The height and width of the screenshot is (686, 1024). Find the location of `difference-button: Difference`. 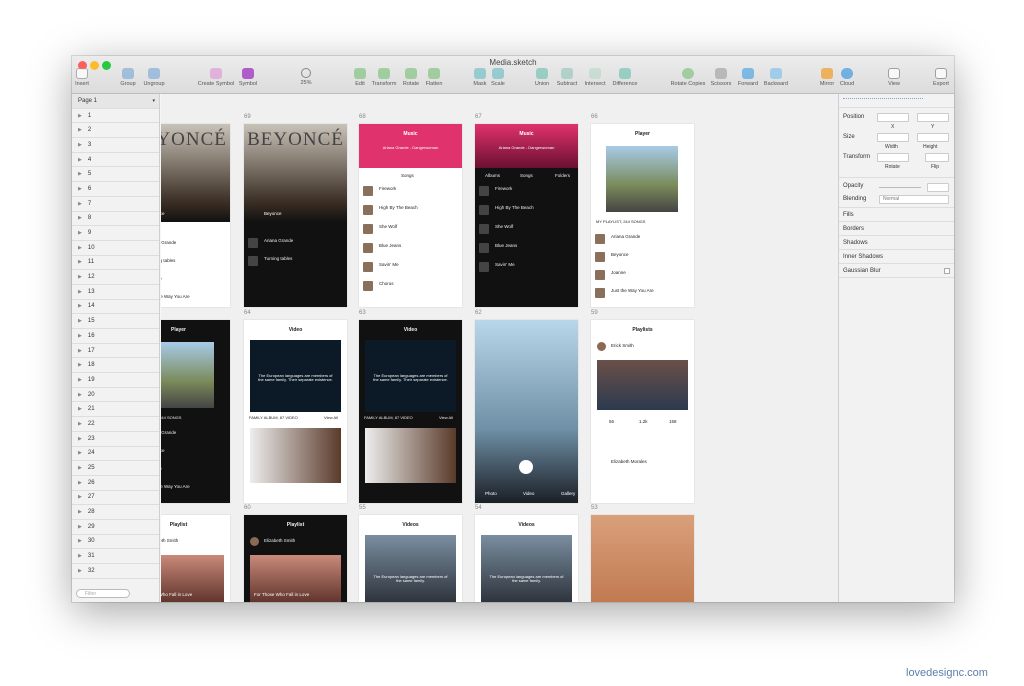

difference-button: Difference is located at coordinates (625, 77).